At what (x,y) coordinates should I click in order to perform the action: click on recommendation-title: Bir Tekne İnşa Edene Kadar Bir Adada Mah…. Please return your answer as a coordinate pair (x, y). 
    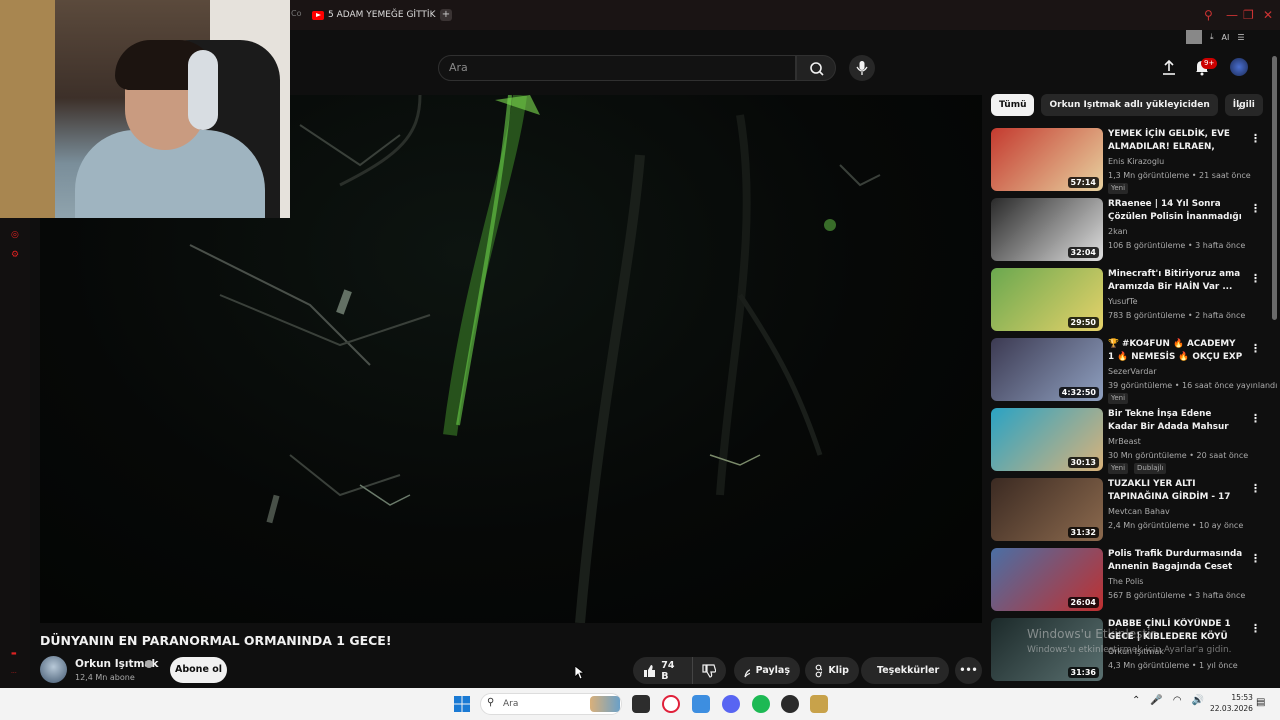
    Looking at the image, I should click on (1175, 421).